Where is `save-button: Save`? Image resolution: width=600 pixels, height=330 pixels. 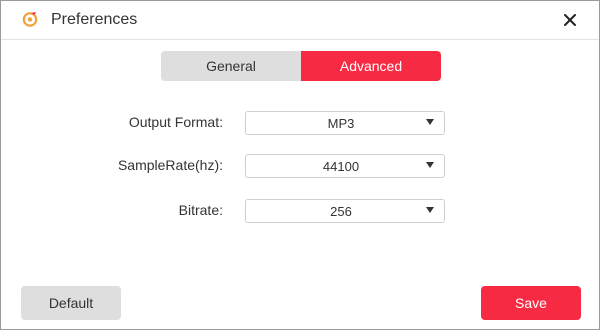 save-button: Save is located at coordinates (531, 303).